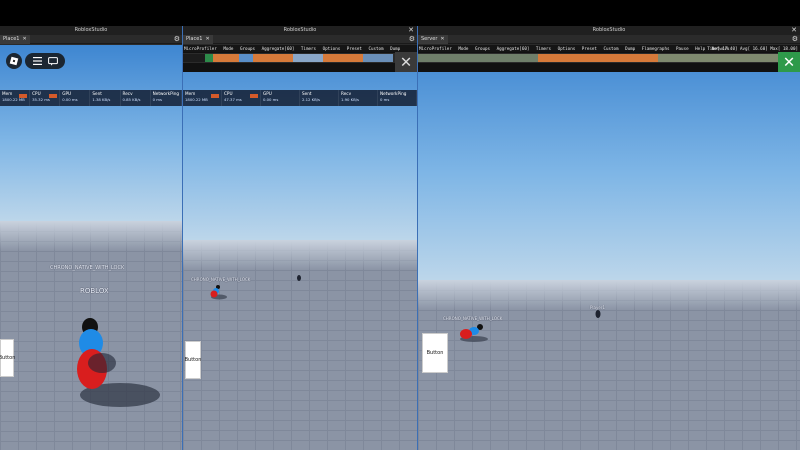  What do you see at coordinates (609, 39) in the screenshot?
I see `tab-bar: Server ✕ ⚙` at bounding box center [609, 39].